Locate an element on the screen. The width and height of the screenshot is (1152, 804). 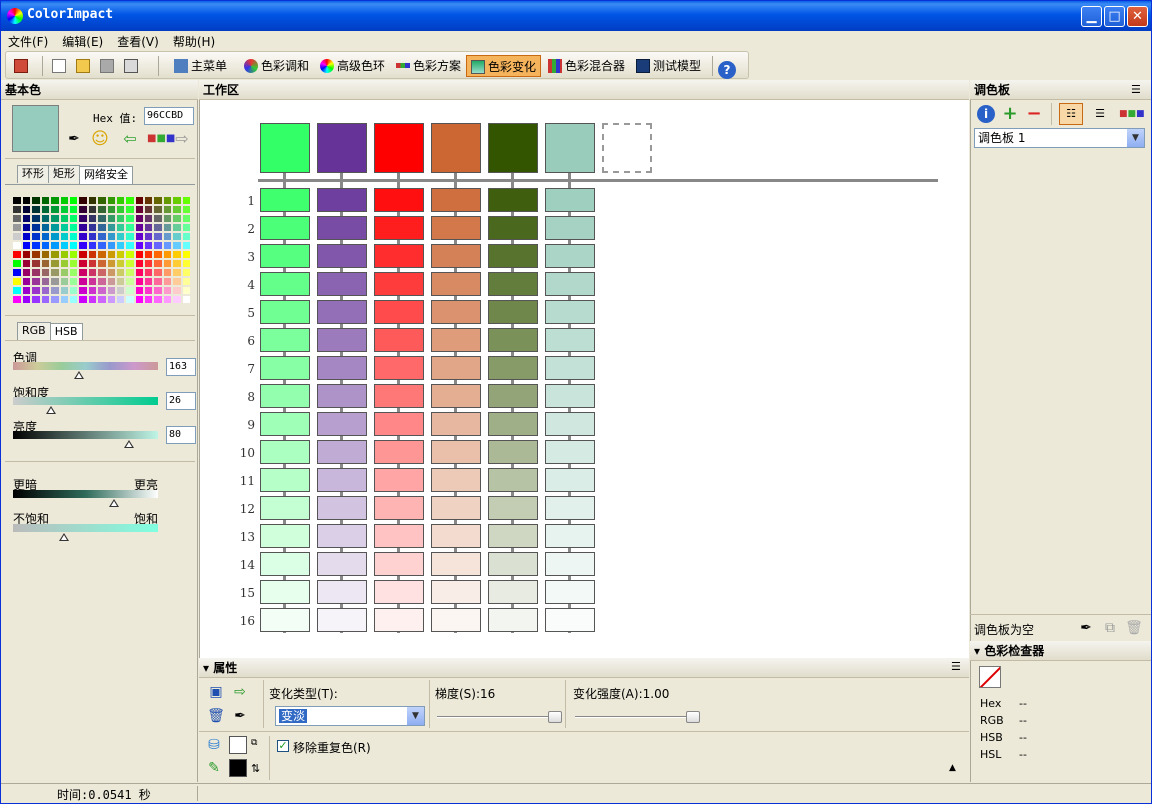
palette-menu-icon: ☰ is located at coordinates (1136, 89).